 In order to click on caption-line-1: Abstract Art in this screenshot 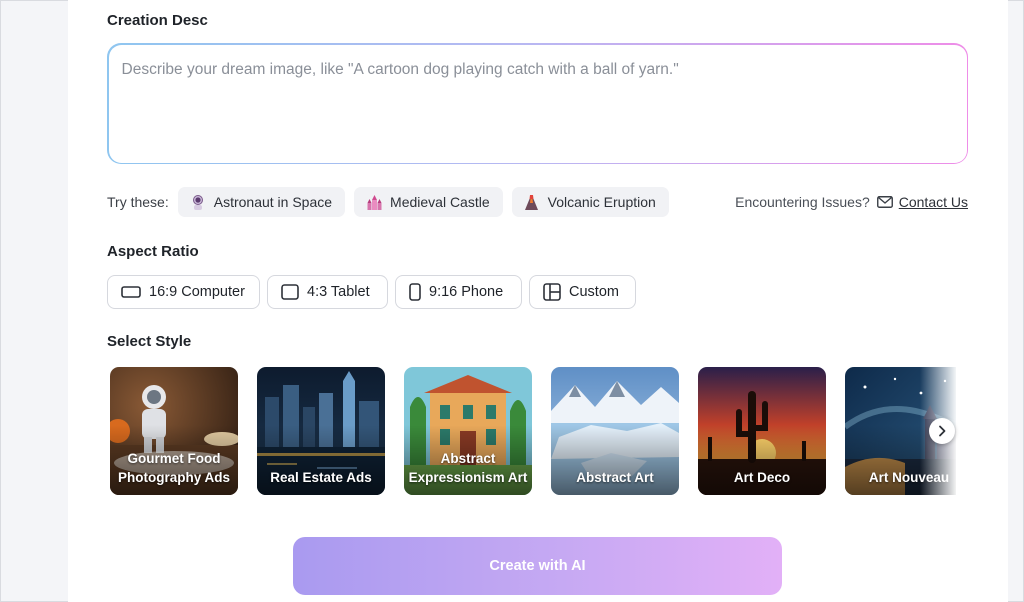, I will do `click(615, 477)`.